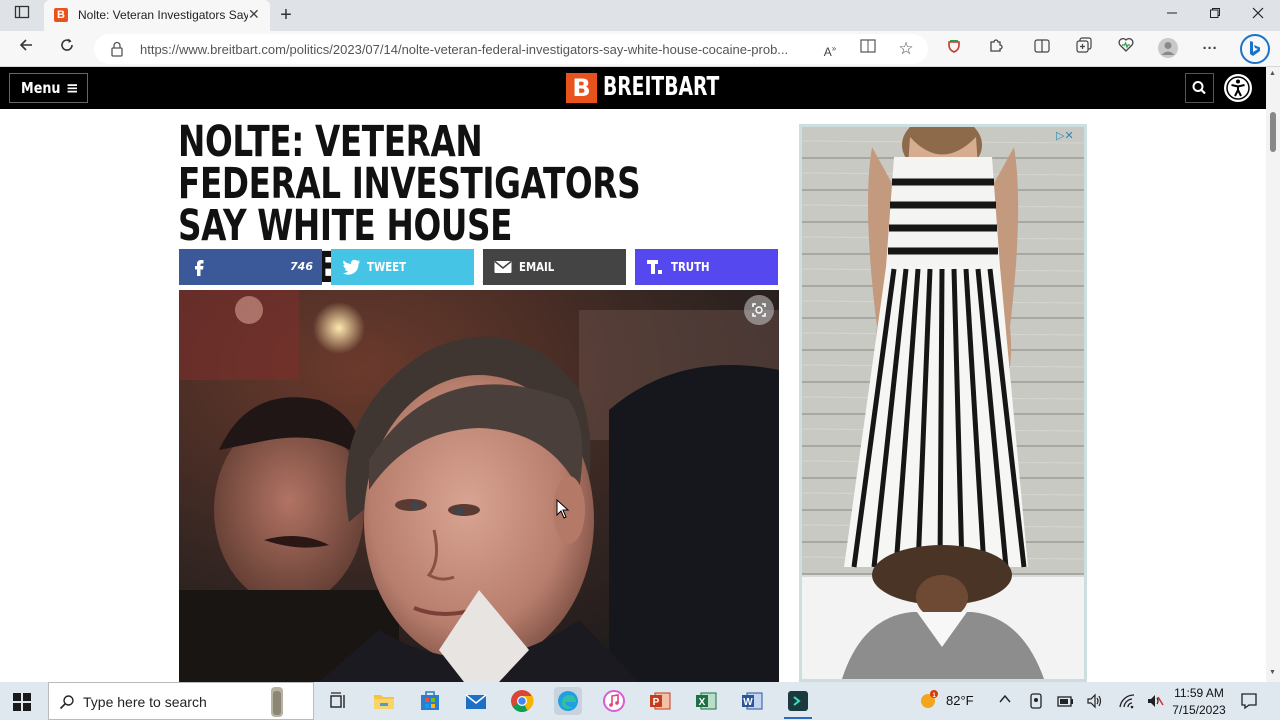 Image resolution: width=1280 pixels, height=720 pixels. What do you see at coordinates (1095, 703) in the screenshot?
I see `speaker-icon-tray` at bounding box center [1095, 703].